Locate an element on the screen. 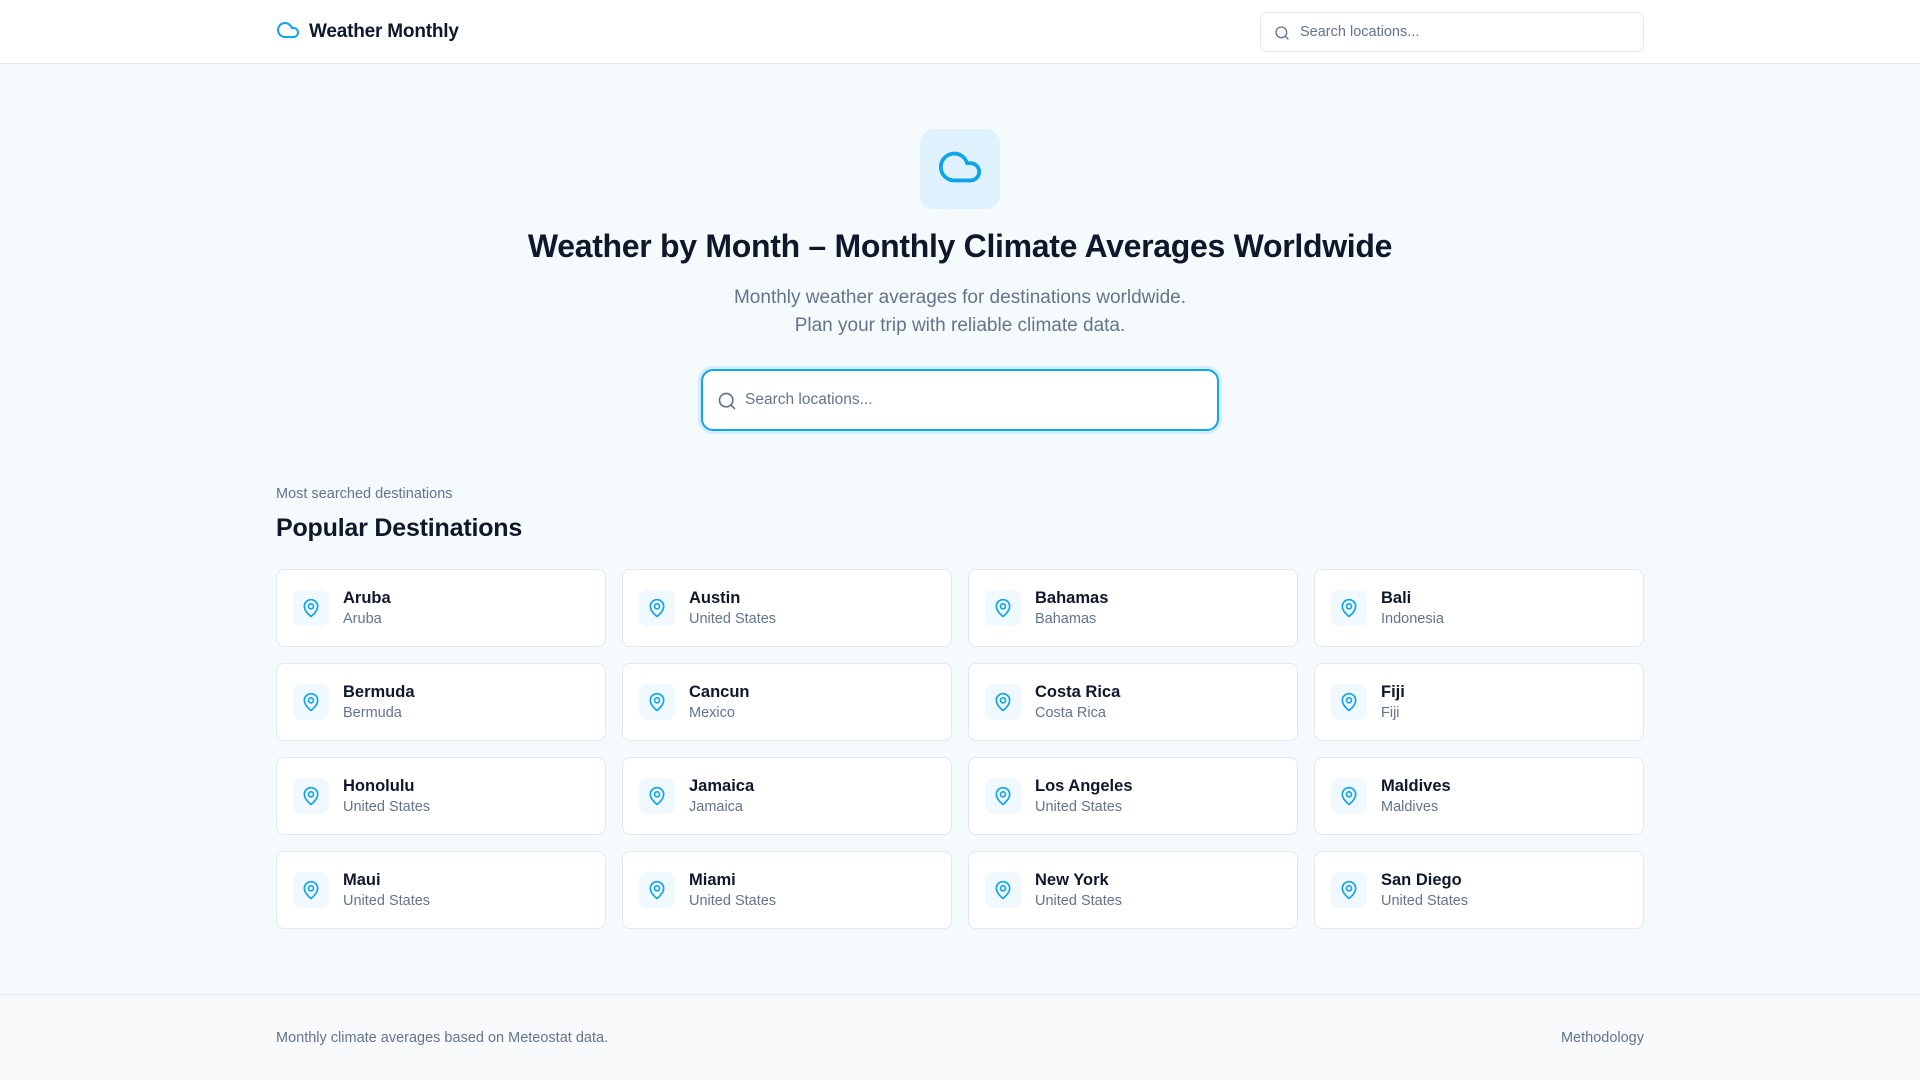 This screenshot has width=1920, height=1080. methodology-link: Methodology is located at coordinates (1602, 1038).